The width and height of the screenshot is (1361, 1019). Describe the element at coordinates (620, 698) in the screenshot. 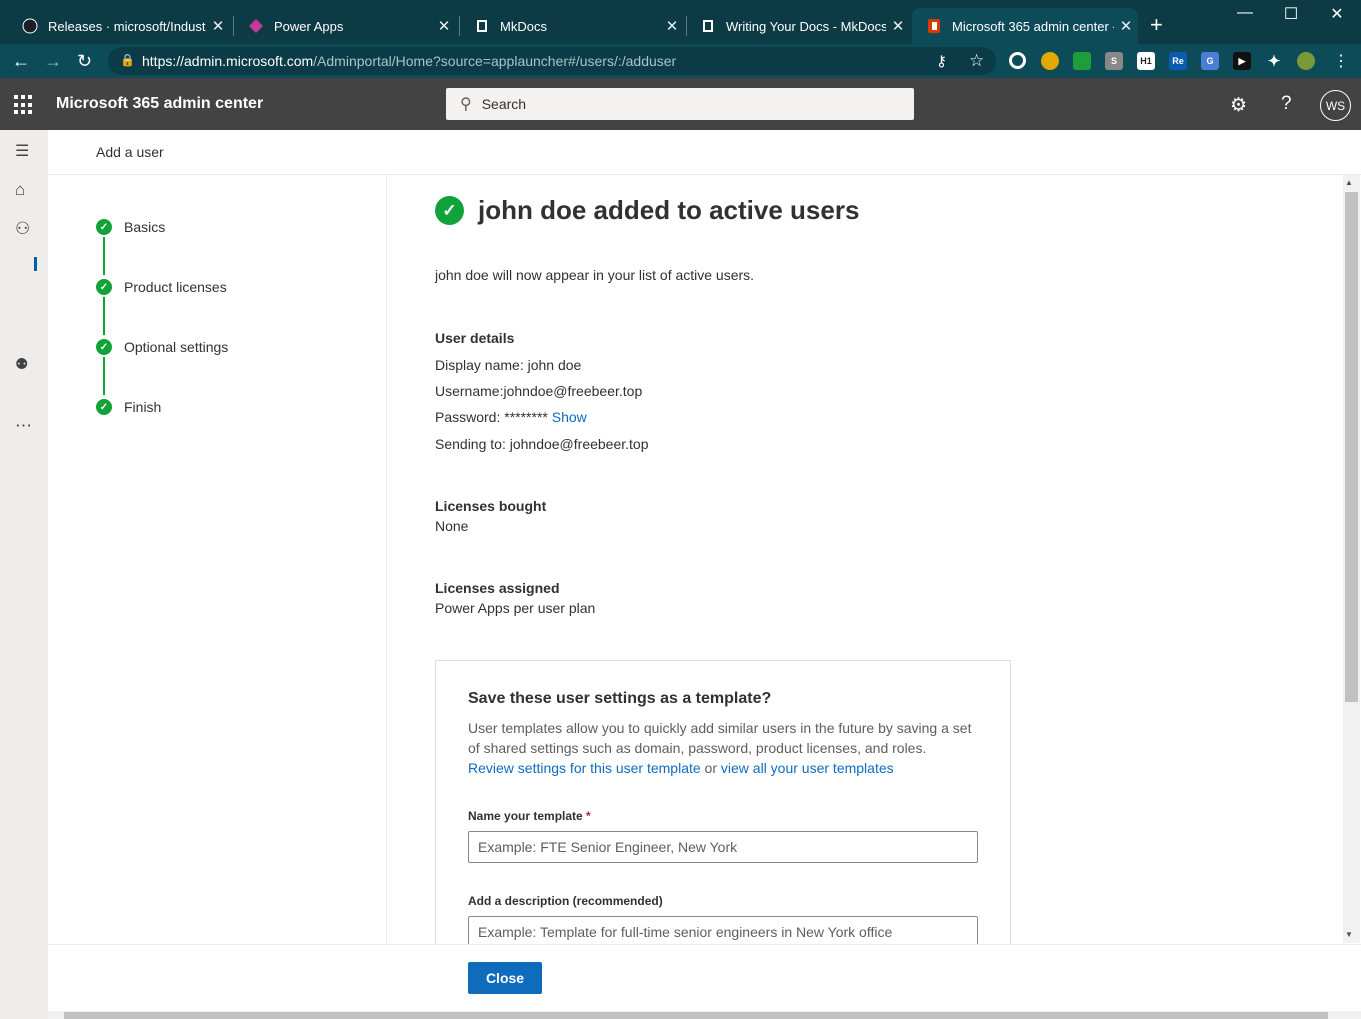

I see `template-card-title: Save these user settings as a template?` at that location.